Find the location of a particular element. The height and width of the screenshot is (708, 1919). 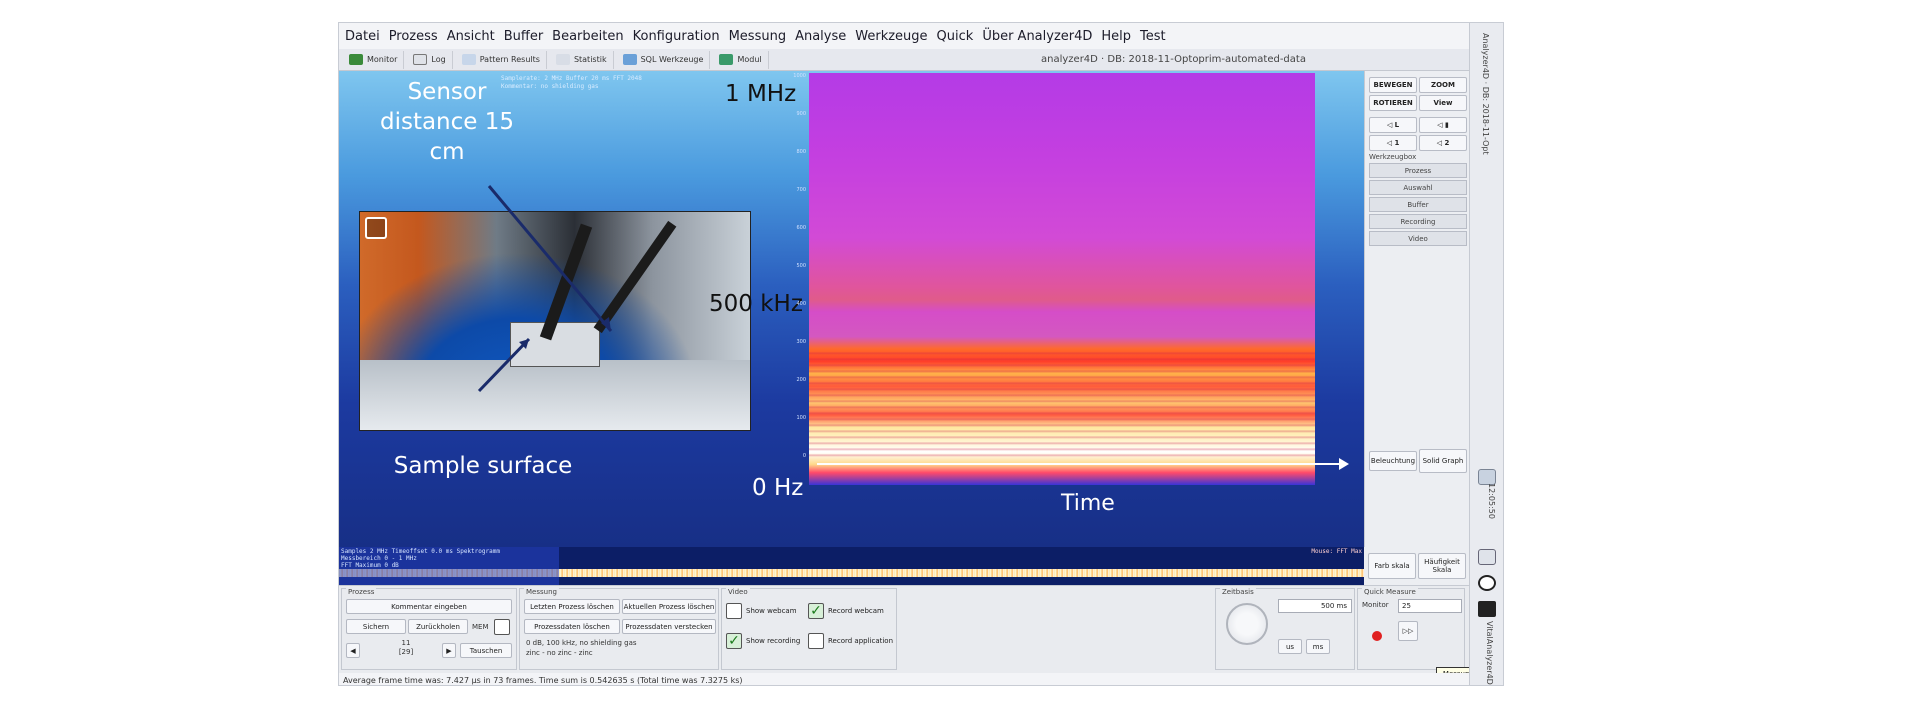

letzten-prozess-loeschen-button: Letzten Prozess löschen is located at coordinates (572, 606).